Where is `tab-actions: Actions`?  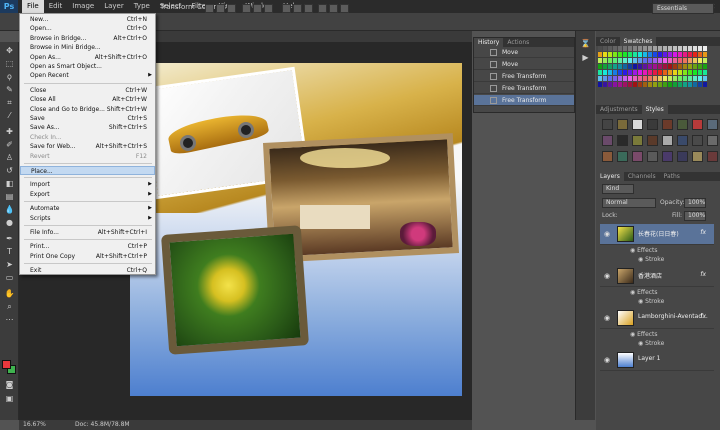
tab-actions: Actions is located at coordinates (518, 42).